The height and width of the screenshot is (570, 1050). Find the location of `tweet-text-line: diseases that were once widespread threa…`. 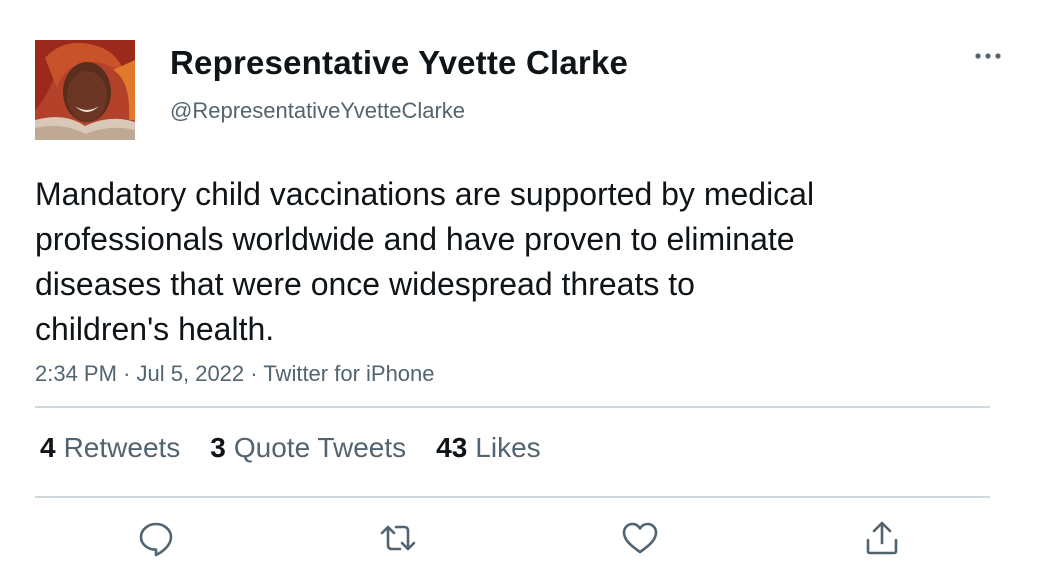

tweet-text-line: diseases that were once widespread threa… is located at coordinates (365, 284).